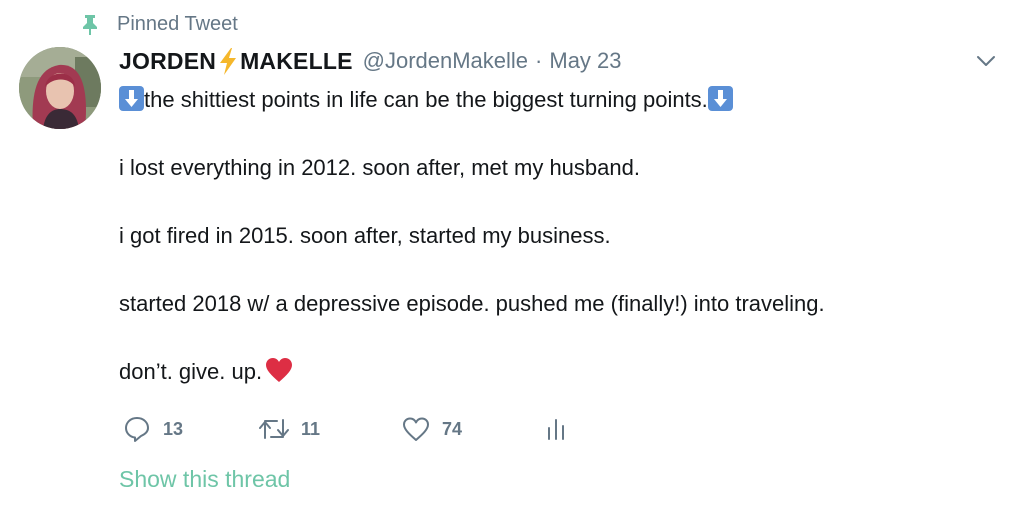 The image size is (1024, 512). Describe the element at coordinates (204, 479) in the screenshot. I see `show-thread-link: Show this thread` at that location.